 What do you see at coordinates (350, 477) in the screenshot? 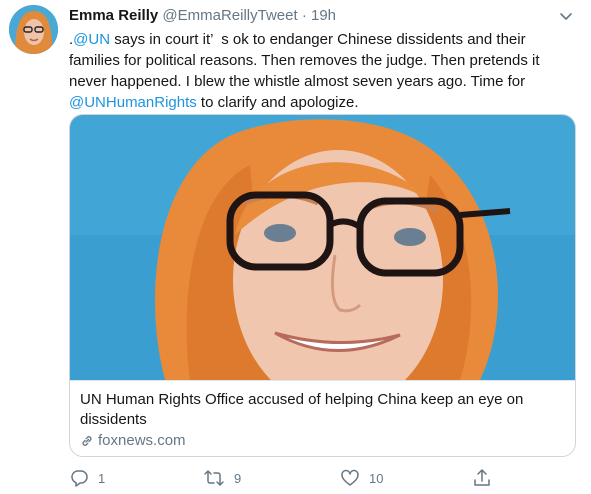
I see `like-icon` at bounding box center [350, 477].